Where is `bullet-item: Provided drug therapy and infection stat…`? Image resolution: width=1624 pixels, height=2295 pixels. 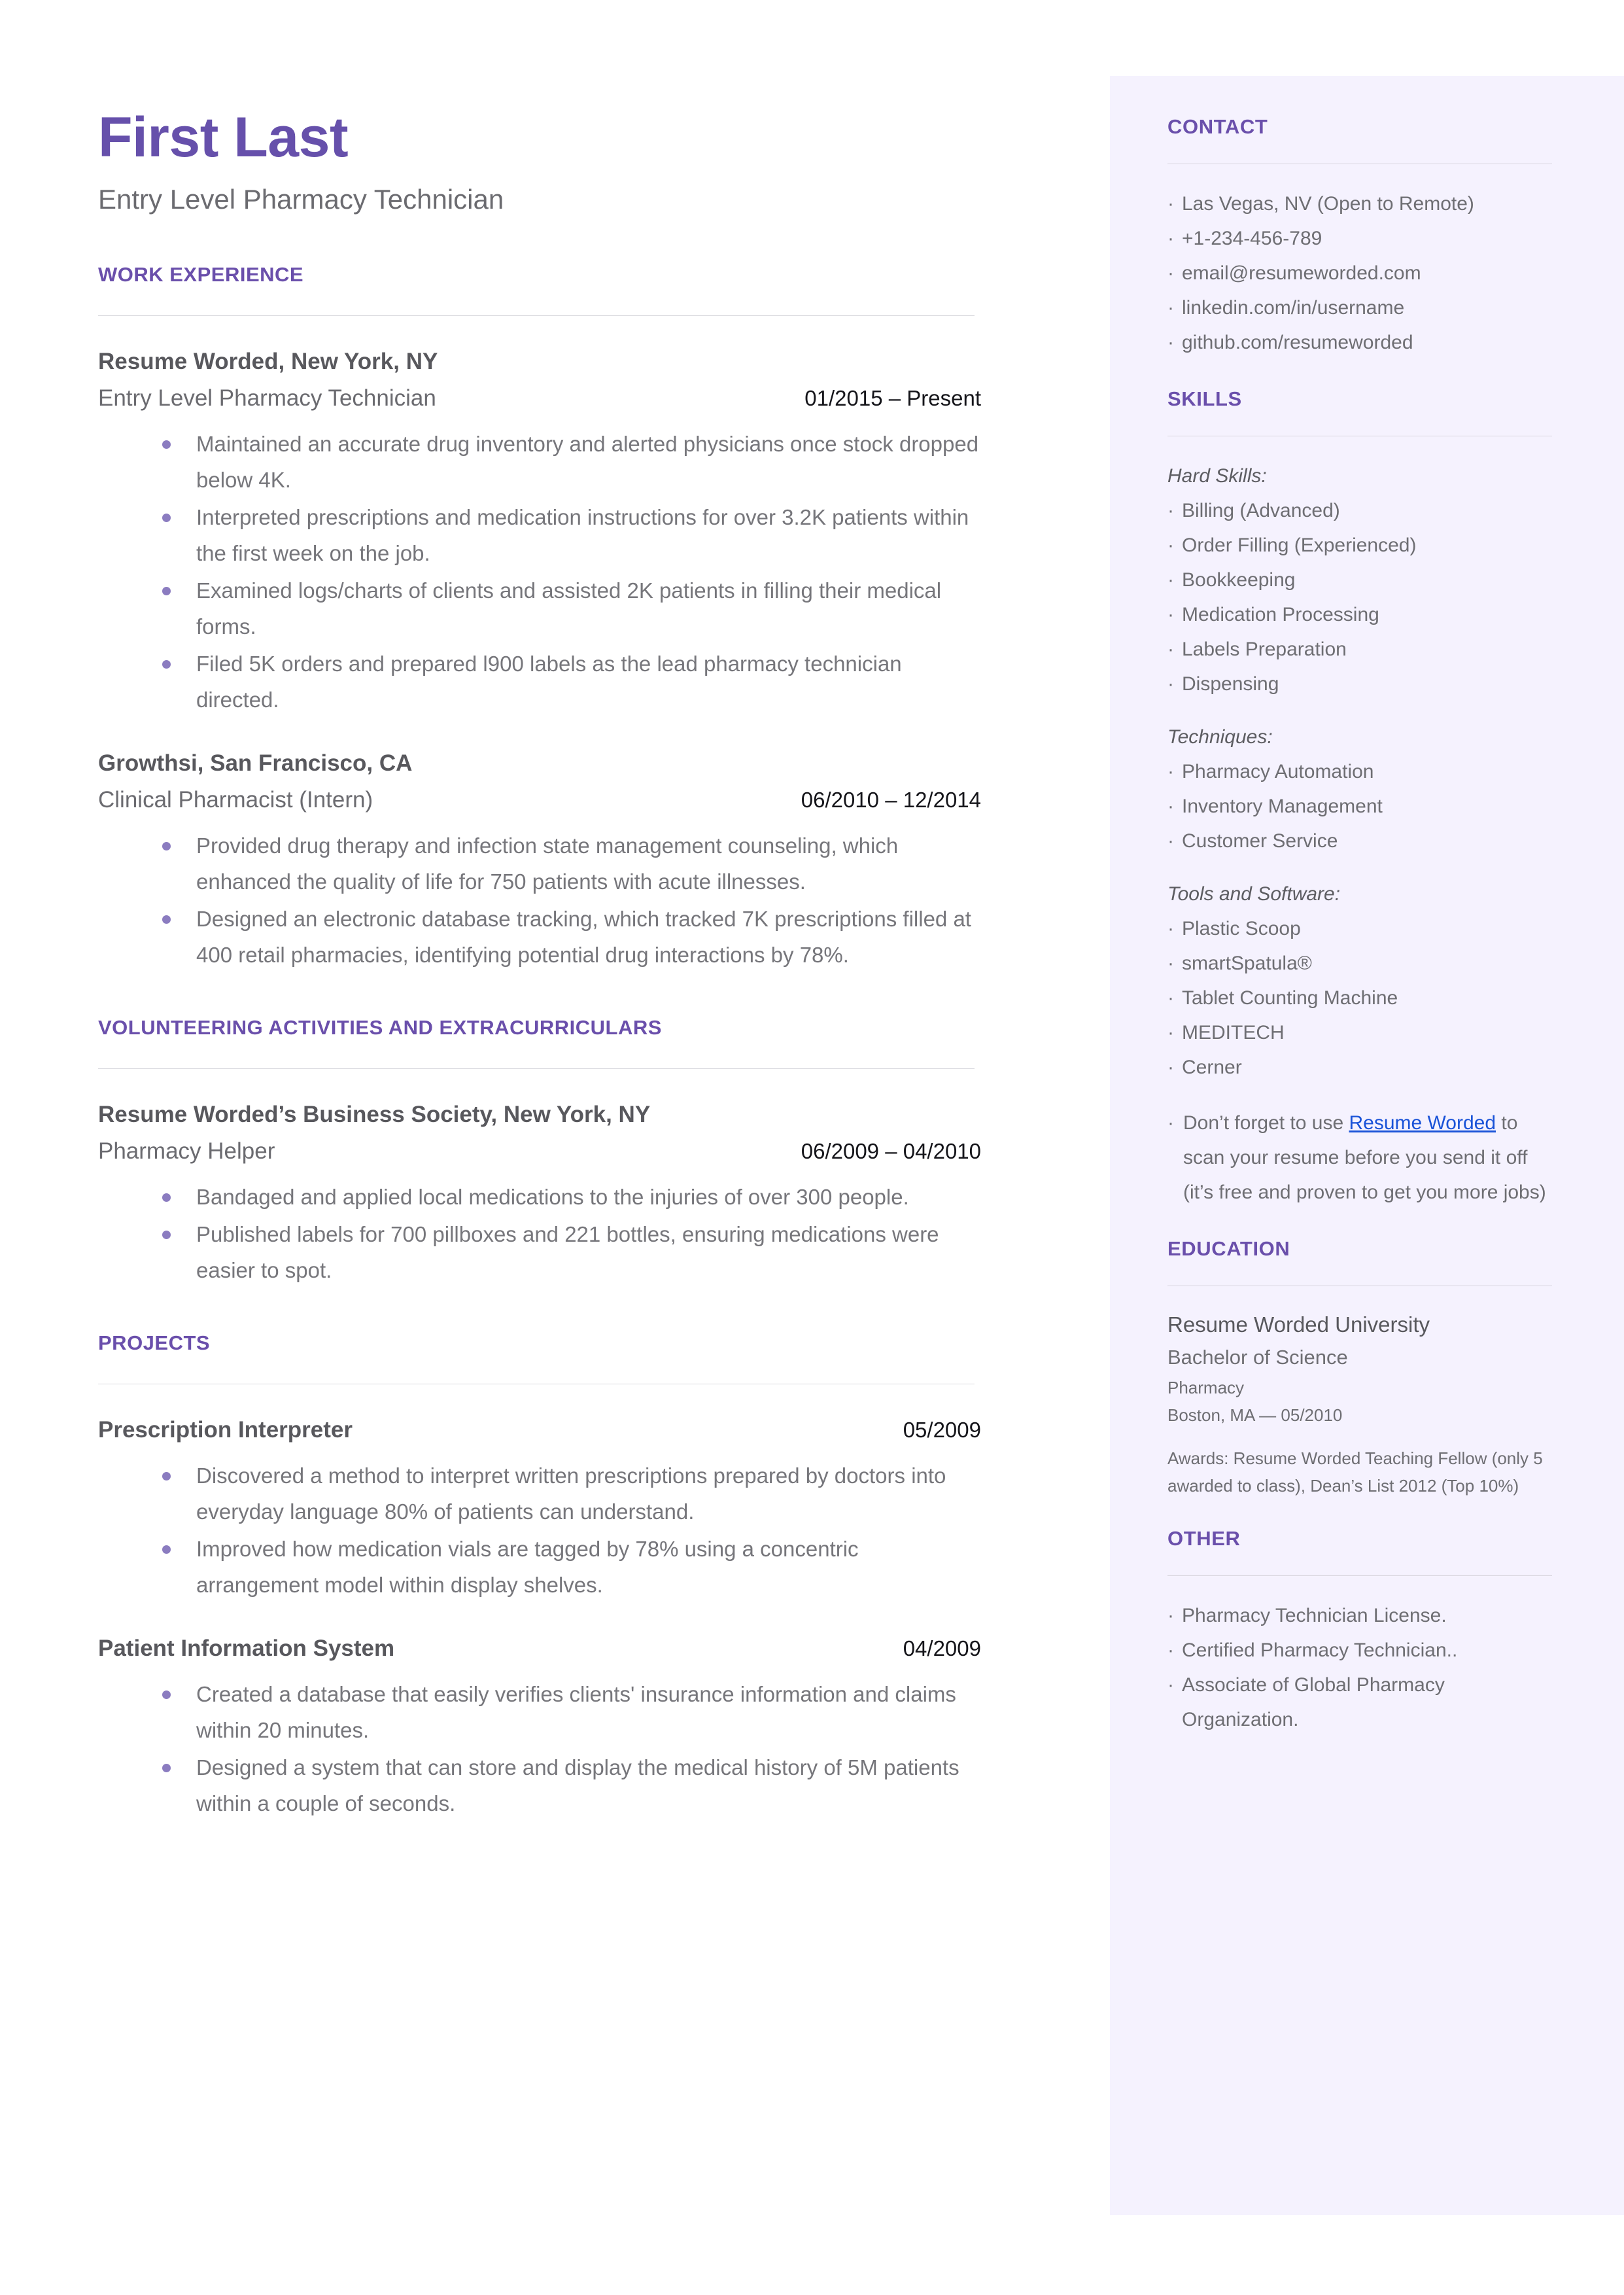
bullet-item: Provided drug therapy and infection stat… is located at coordinates (539, 864).